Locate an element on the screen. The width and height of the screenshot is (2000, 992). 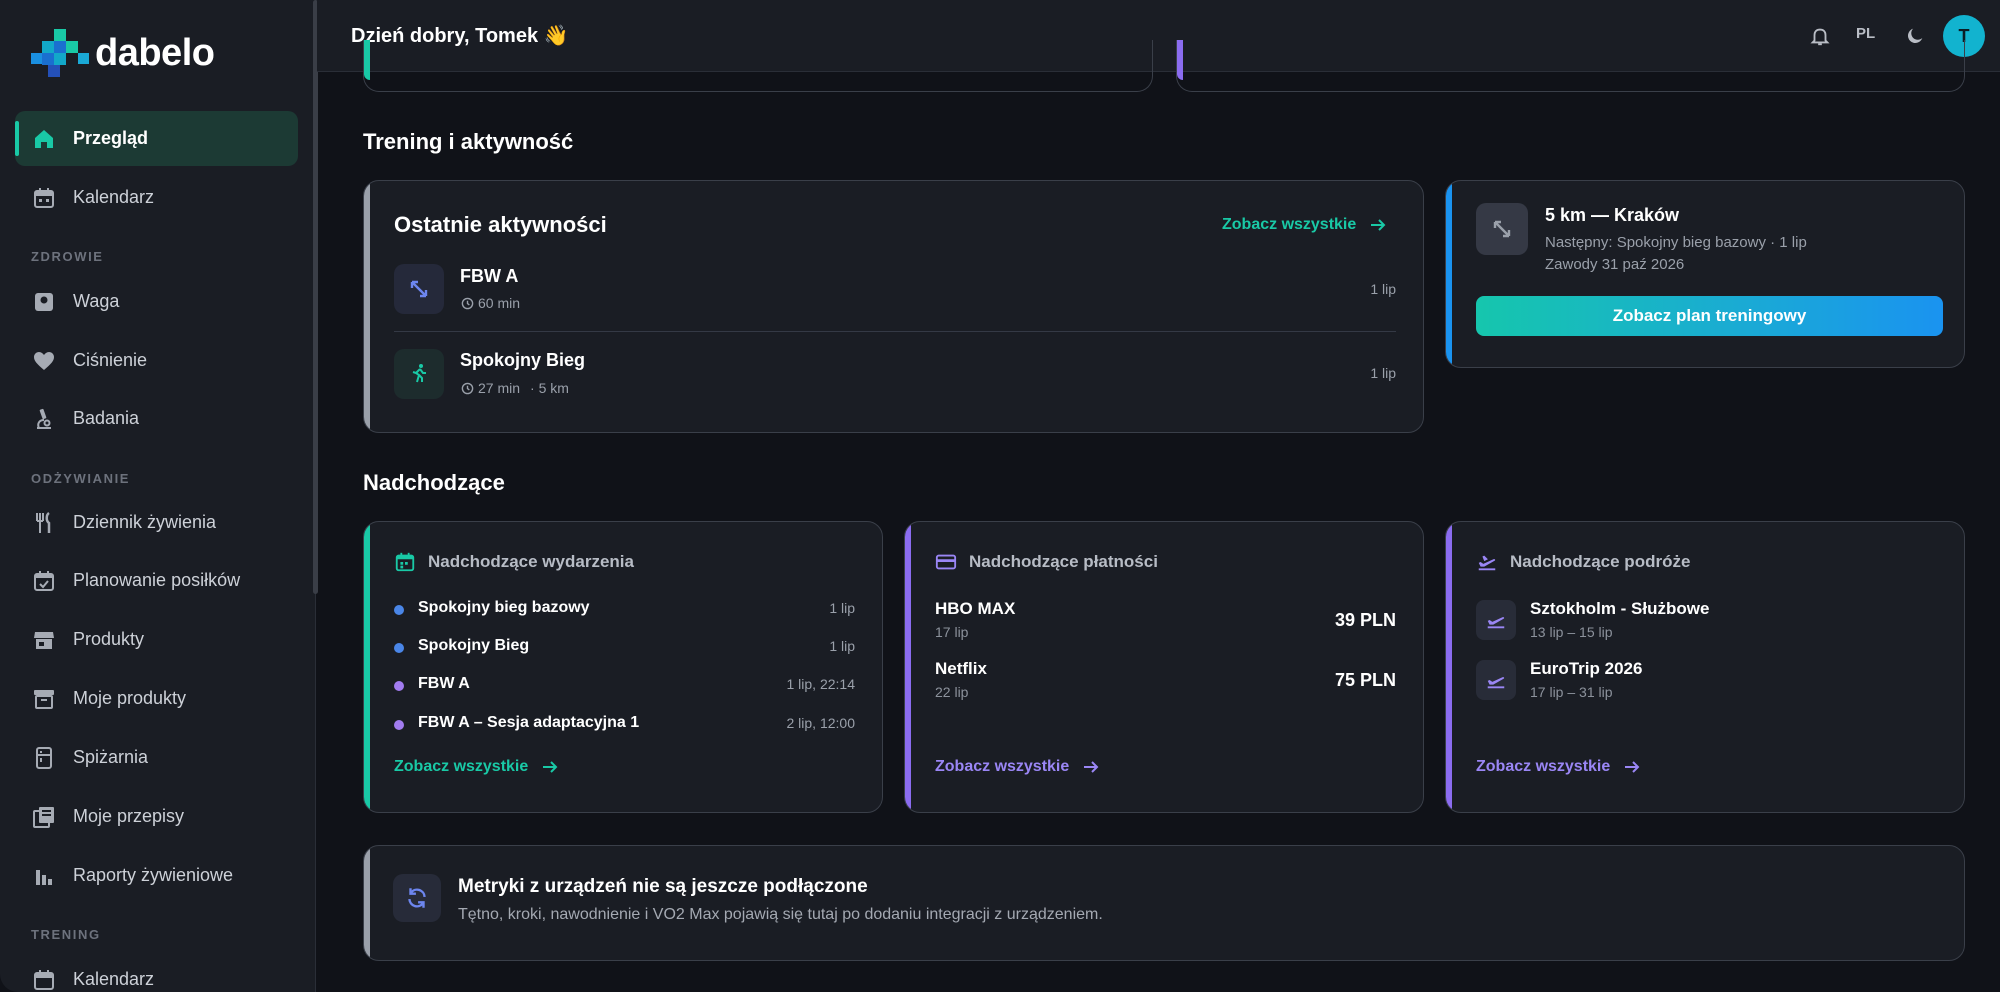
payment-date: 17 lip is located at coordinates (952, 632).